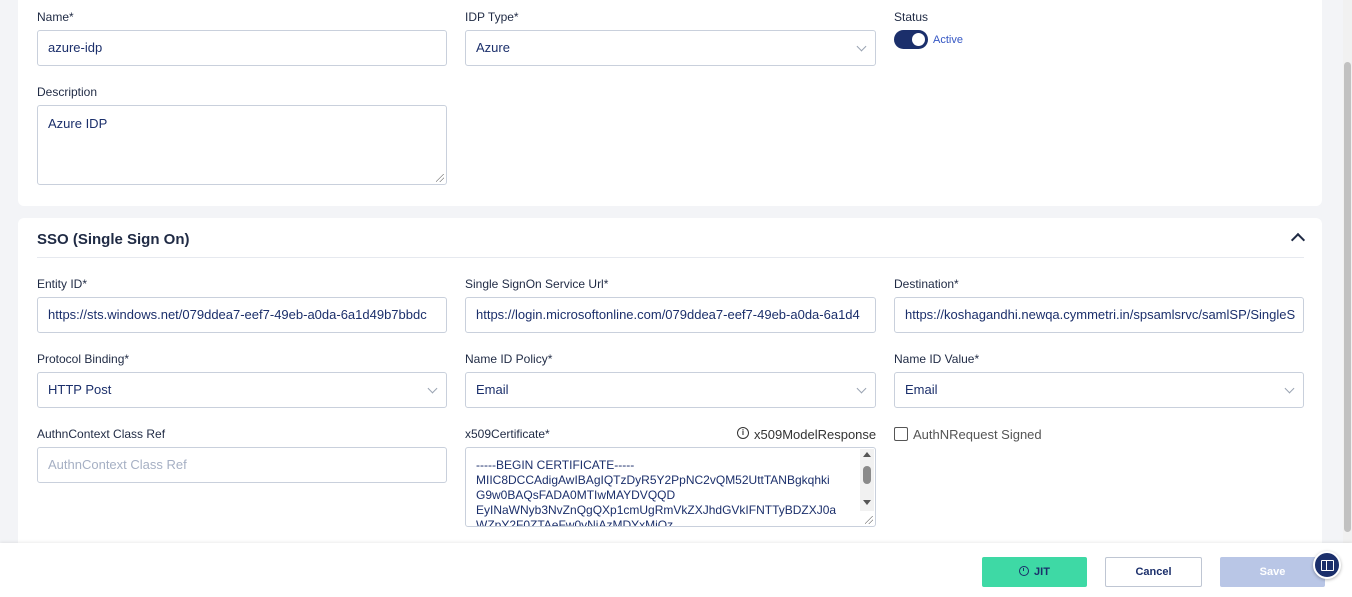 The height and width of the screenshot is (597, 1352). I want to click on name-id-value-value: Email, so click(921, 389).